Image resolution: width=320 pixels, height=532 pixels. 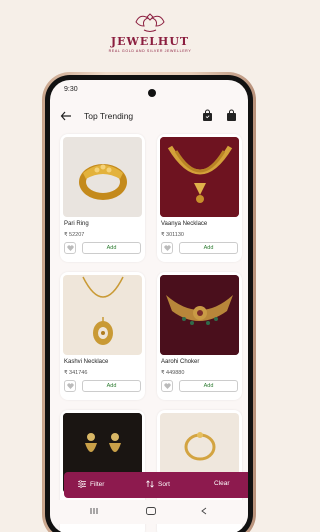 I want to click on clear-label: Clear, so click(x=222, y=483).